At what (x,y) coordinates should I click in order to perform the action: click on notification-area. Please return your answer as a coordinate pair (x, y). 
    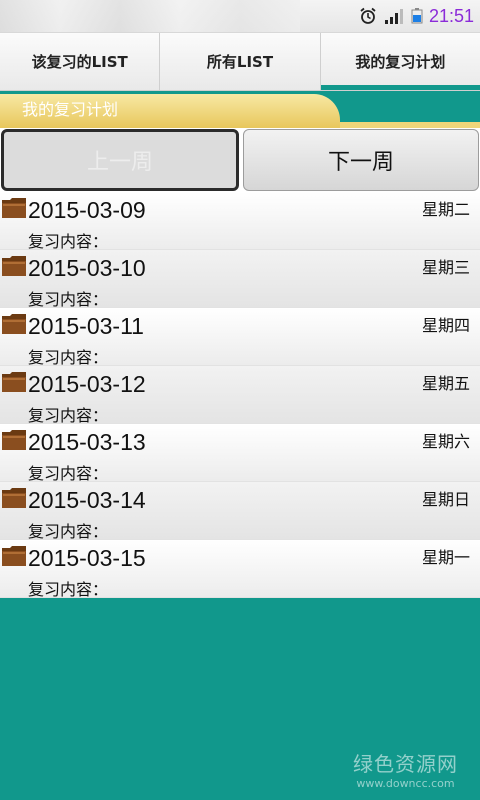
    Looking at the image, I should click on (150, 16).